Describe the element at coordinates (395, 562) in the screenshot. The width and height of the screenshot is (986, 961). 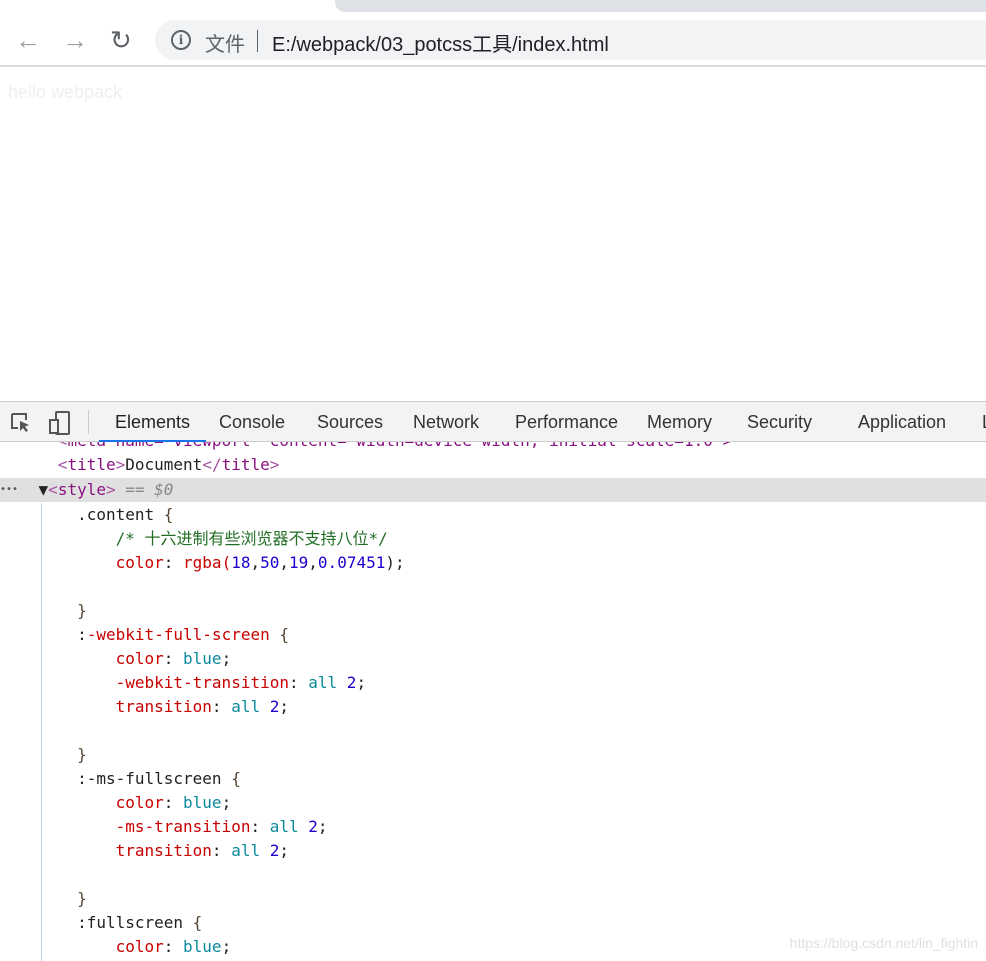
I see `code-token: );` at that location.